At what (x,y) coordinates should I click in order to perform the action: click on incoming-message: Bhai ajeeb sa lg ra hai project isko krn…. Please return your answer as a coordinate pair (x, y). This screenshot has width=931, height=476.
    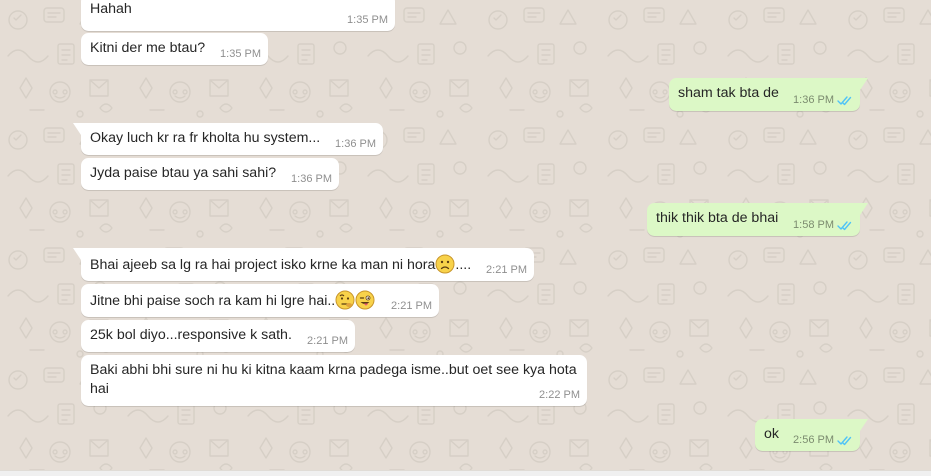
    Looking at the image, I should click on (303, 264).